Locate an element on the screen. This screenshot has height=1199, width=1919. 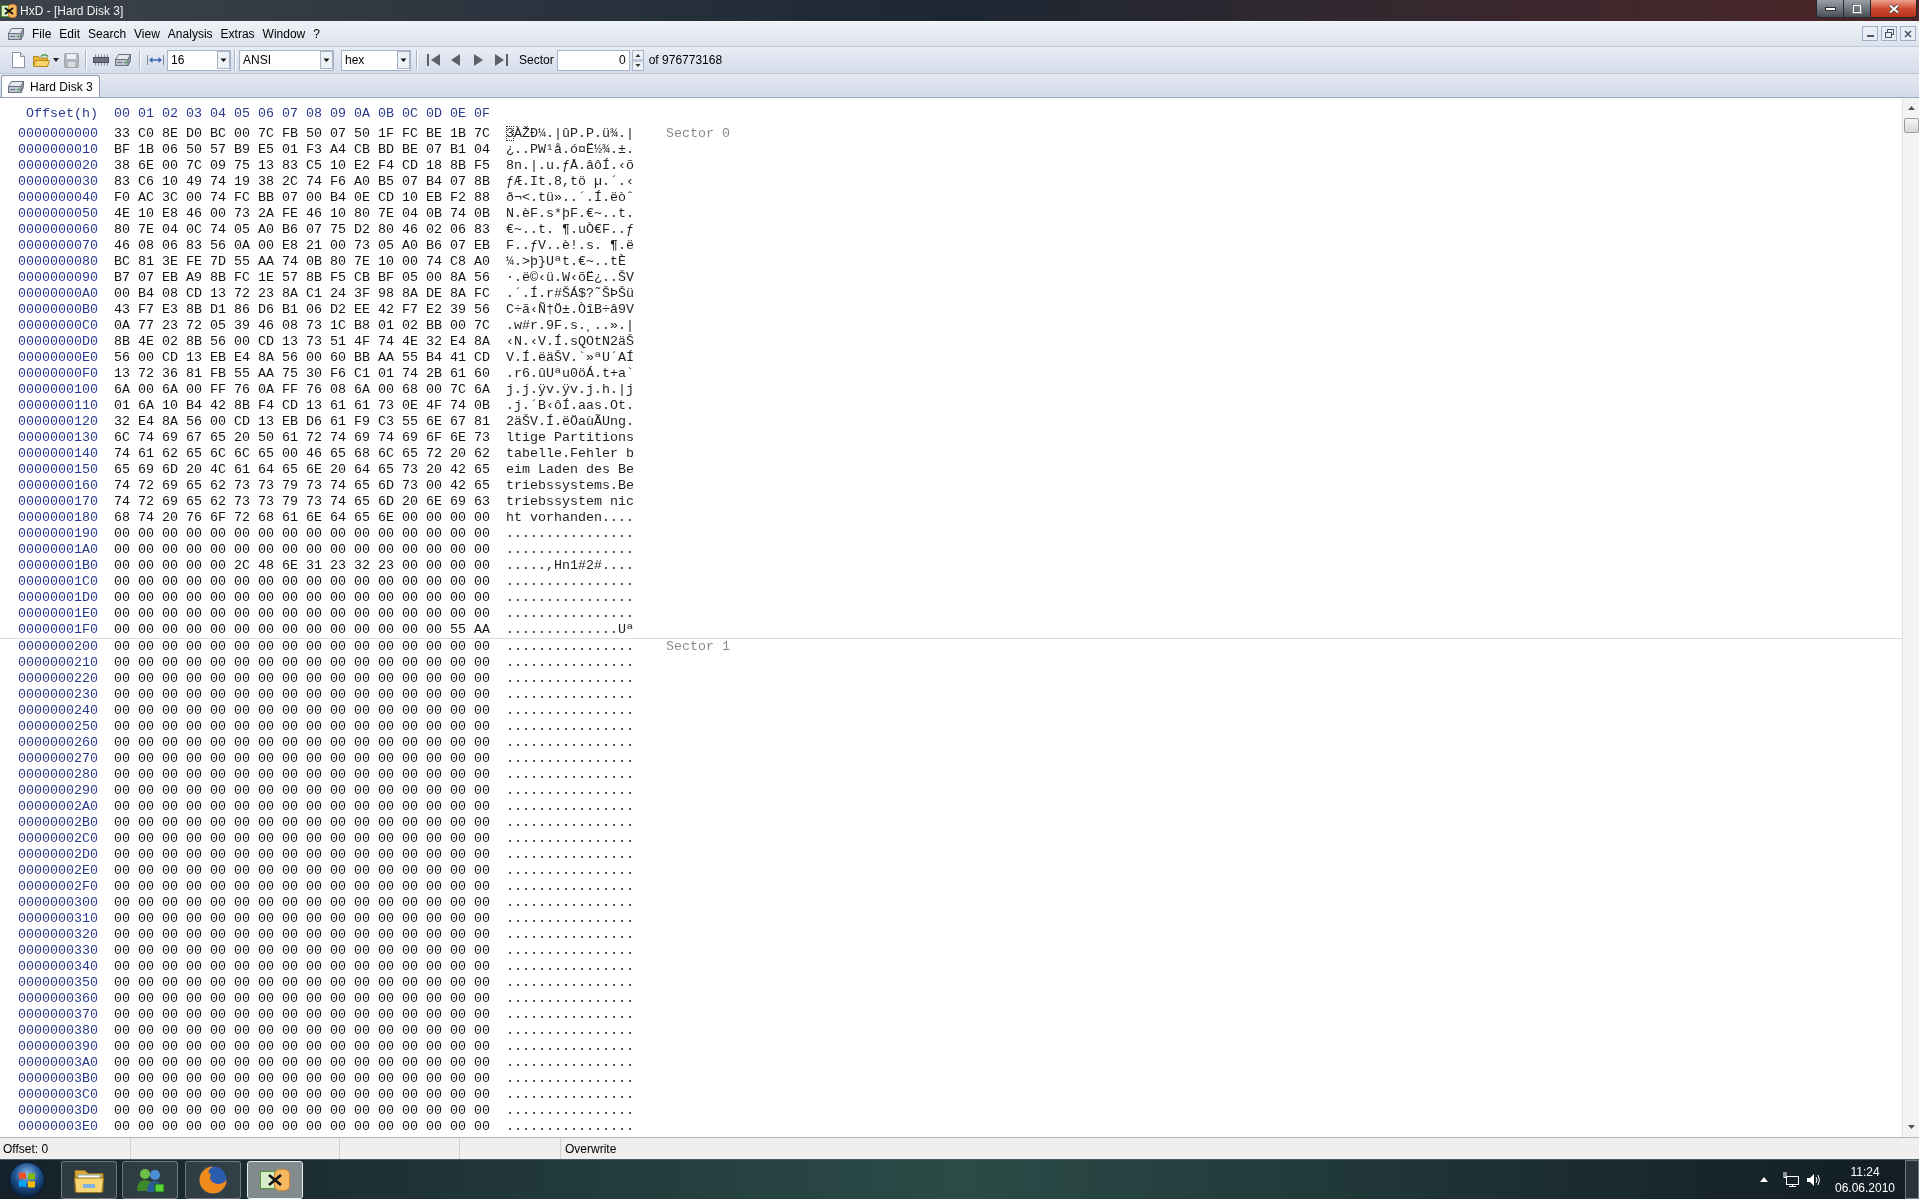
text-preview: ..............Uª is located at coordinates (570, 630).